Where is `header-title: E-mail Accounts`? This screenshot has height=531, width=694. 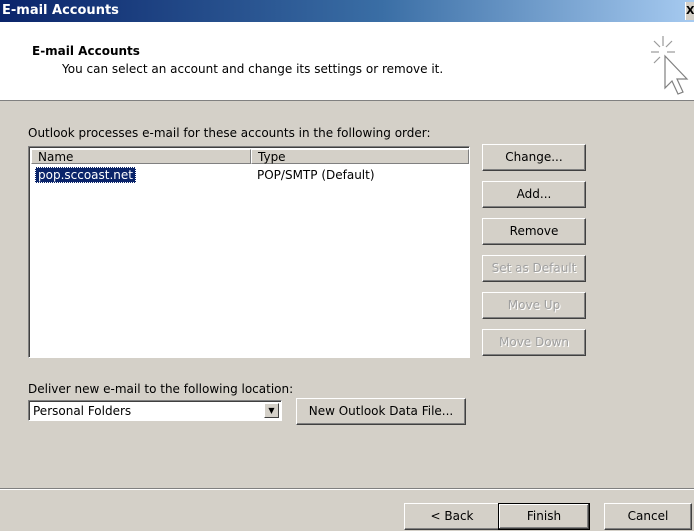
header-title: E-mail Accounts is located at coordinates (86, 51).